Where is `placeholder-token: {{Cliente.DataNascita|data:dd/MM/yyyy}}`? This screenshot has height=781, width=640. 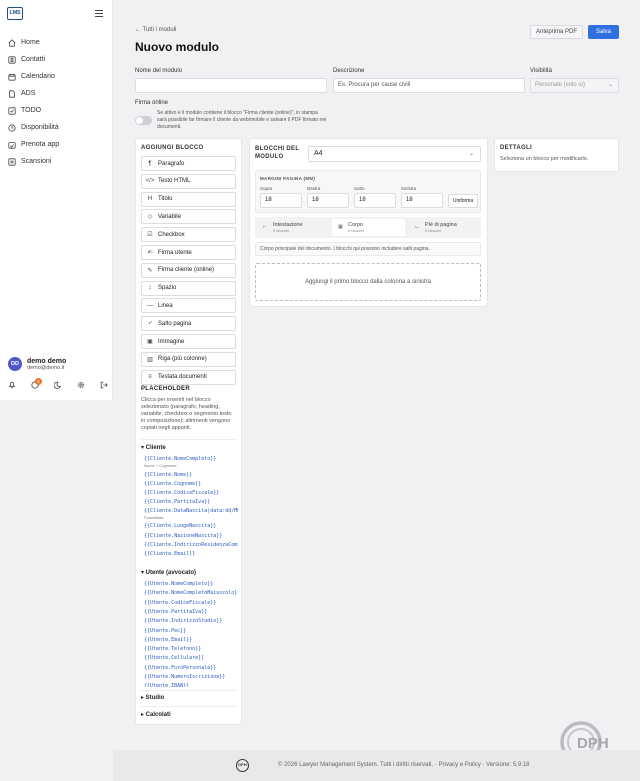
placeholder-token: {{Cliente.DataNascita|data:dd/MM/yyyy}} is located at coordinates (191, 511).